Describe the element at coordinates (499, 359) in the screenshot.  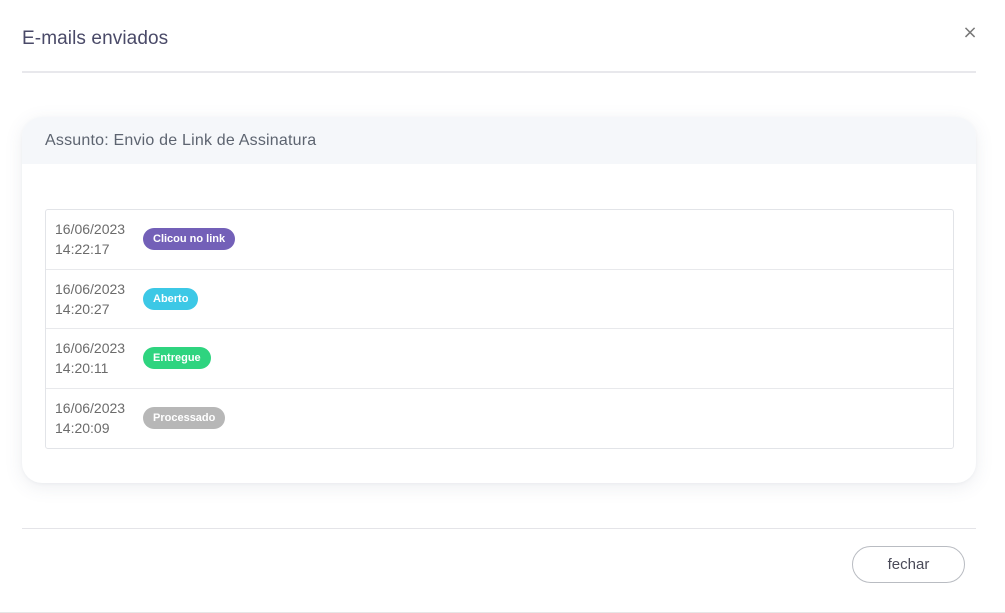
I see `event-row: 16/06/2023 14:20:11 Entregue` at that location.